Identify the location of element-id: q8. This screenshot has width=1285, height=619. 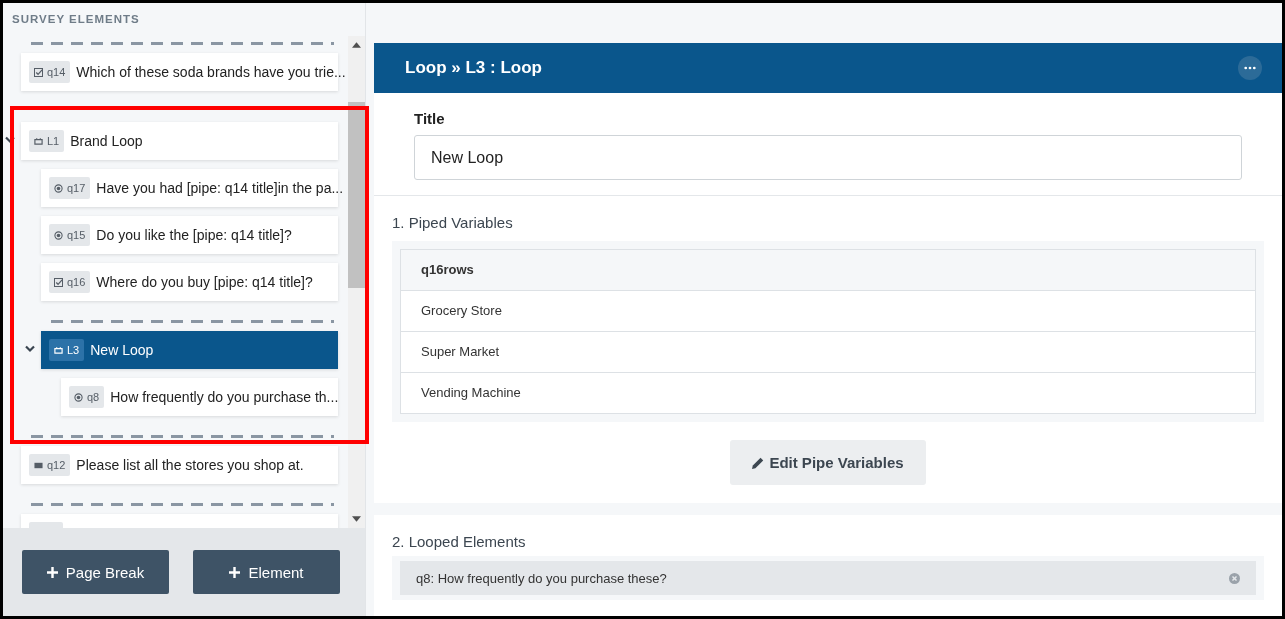
(93, 397).